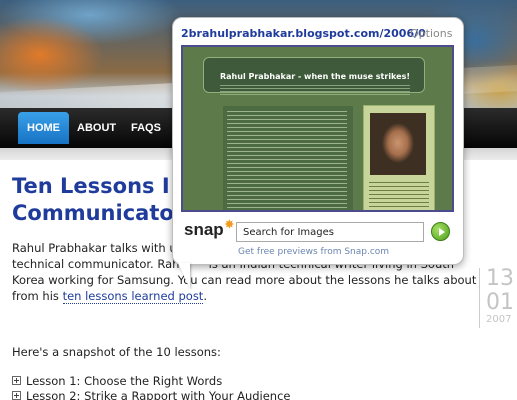 This screenshot has height=400, width=517. I want to click on snap-logo: snap✸, so click(209, 229).